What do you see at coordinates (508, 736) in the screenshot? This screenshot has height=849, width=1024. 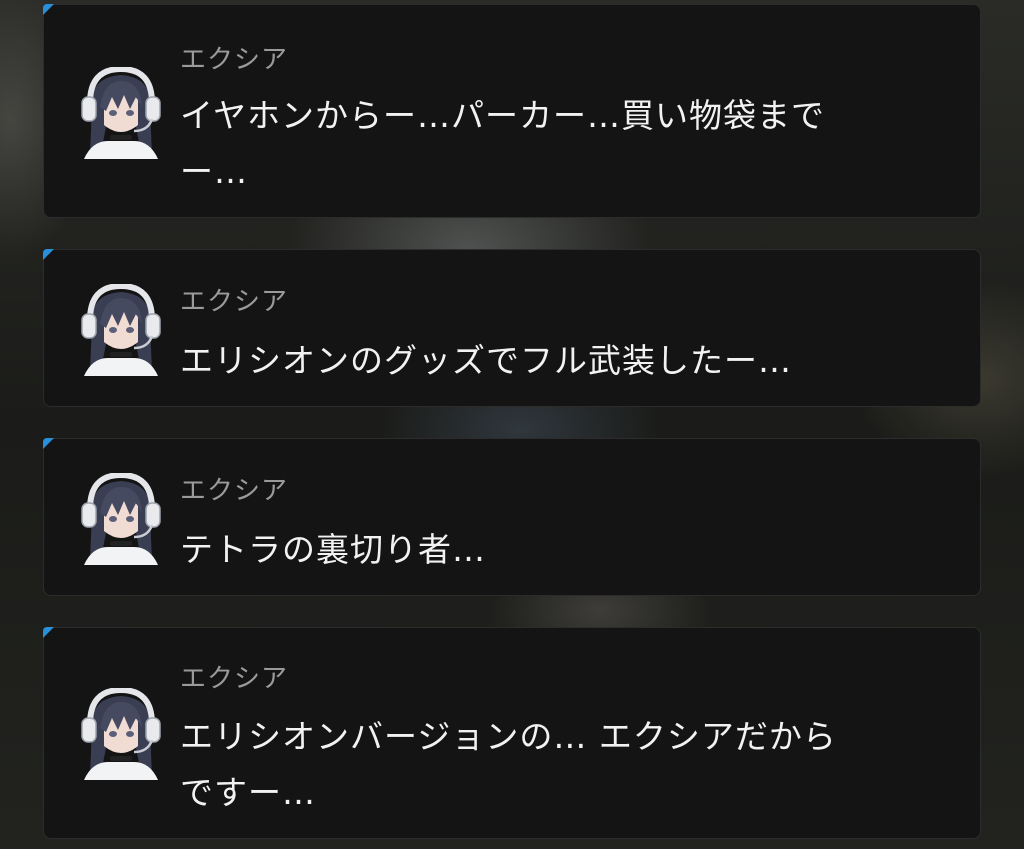 I see `message-line: エリシオンバージョンの… エクシアだから` at bounding box center [508, 736].